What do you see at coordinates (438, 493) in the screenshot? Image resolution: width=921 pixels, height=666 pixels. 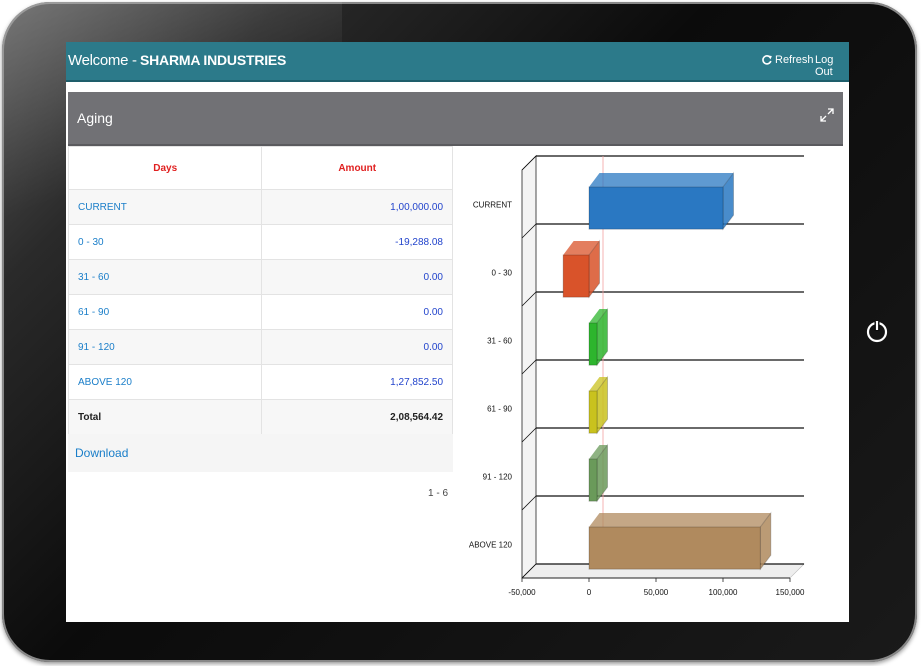 I see `pagination-info: 1 - 6` at bounding box center [438, 493].